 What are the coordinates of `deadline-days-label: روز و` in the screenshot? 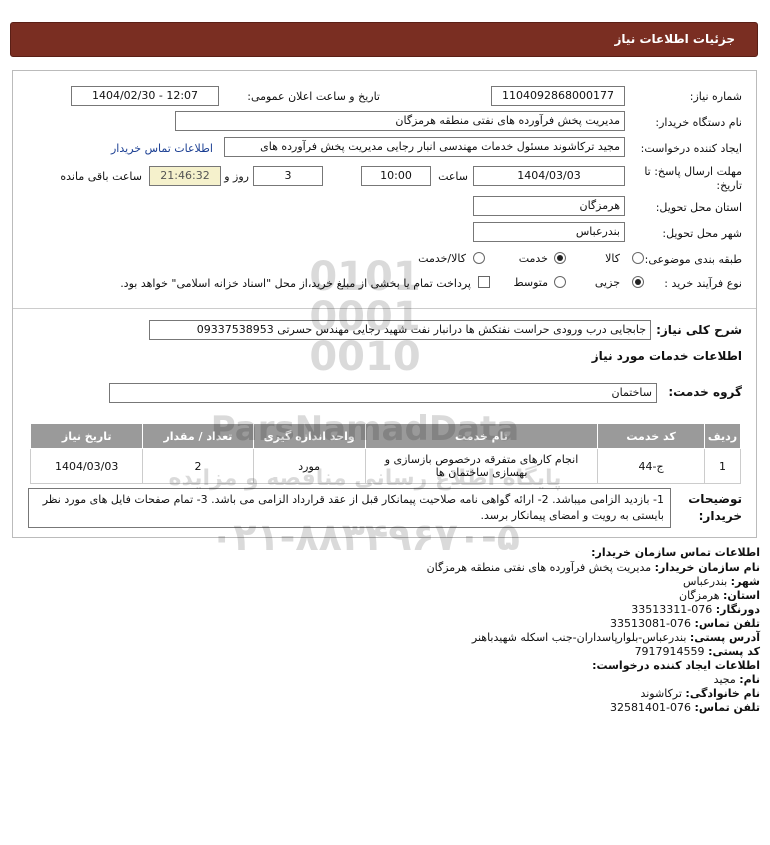 It's located at (236, 176).